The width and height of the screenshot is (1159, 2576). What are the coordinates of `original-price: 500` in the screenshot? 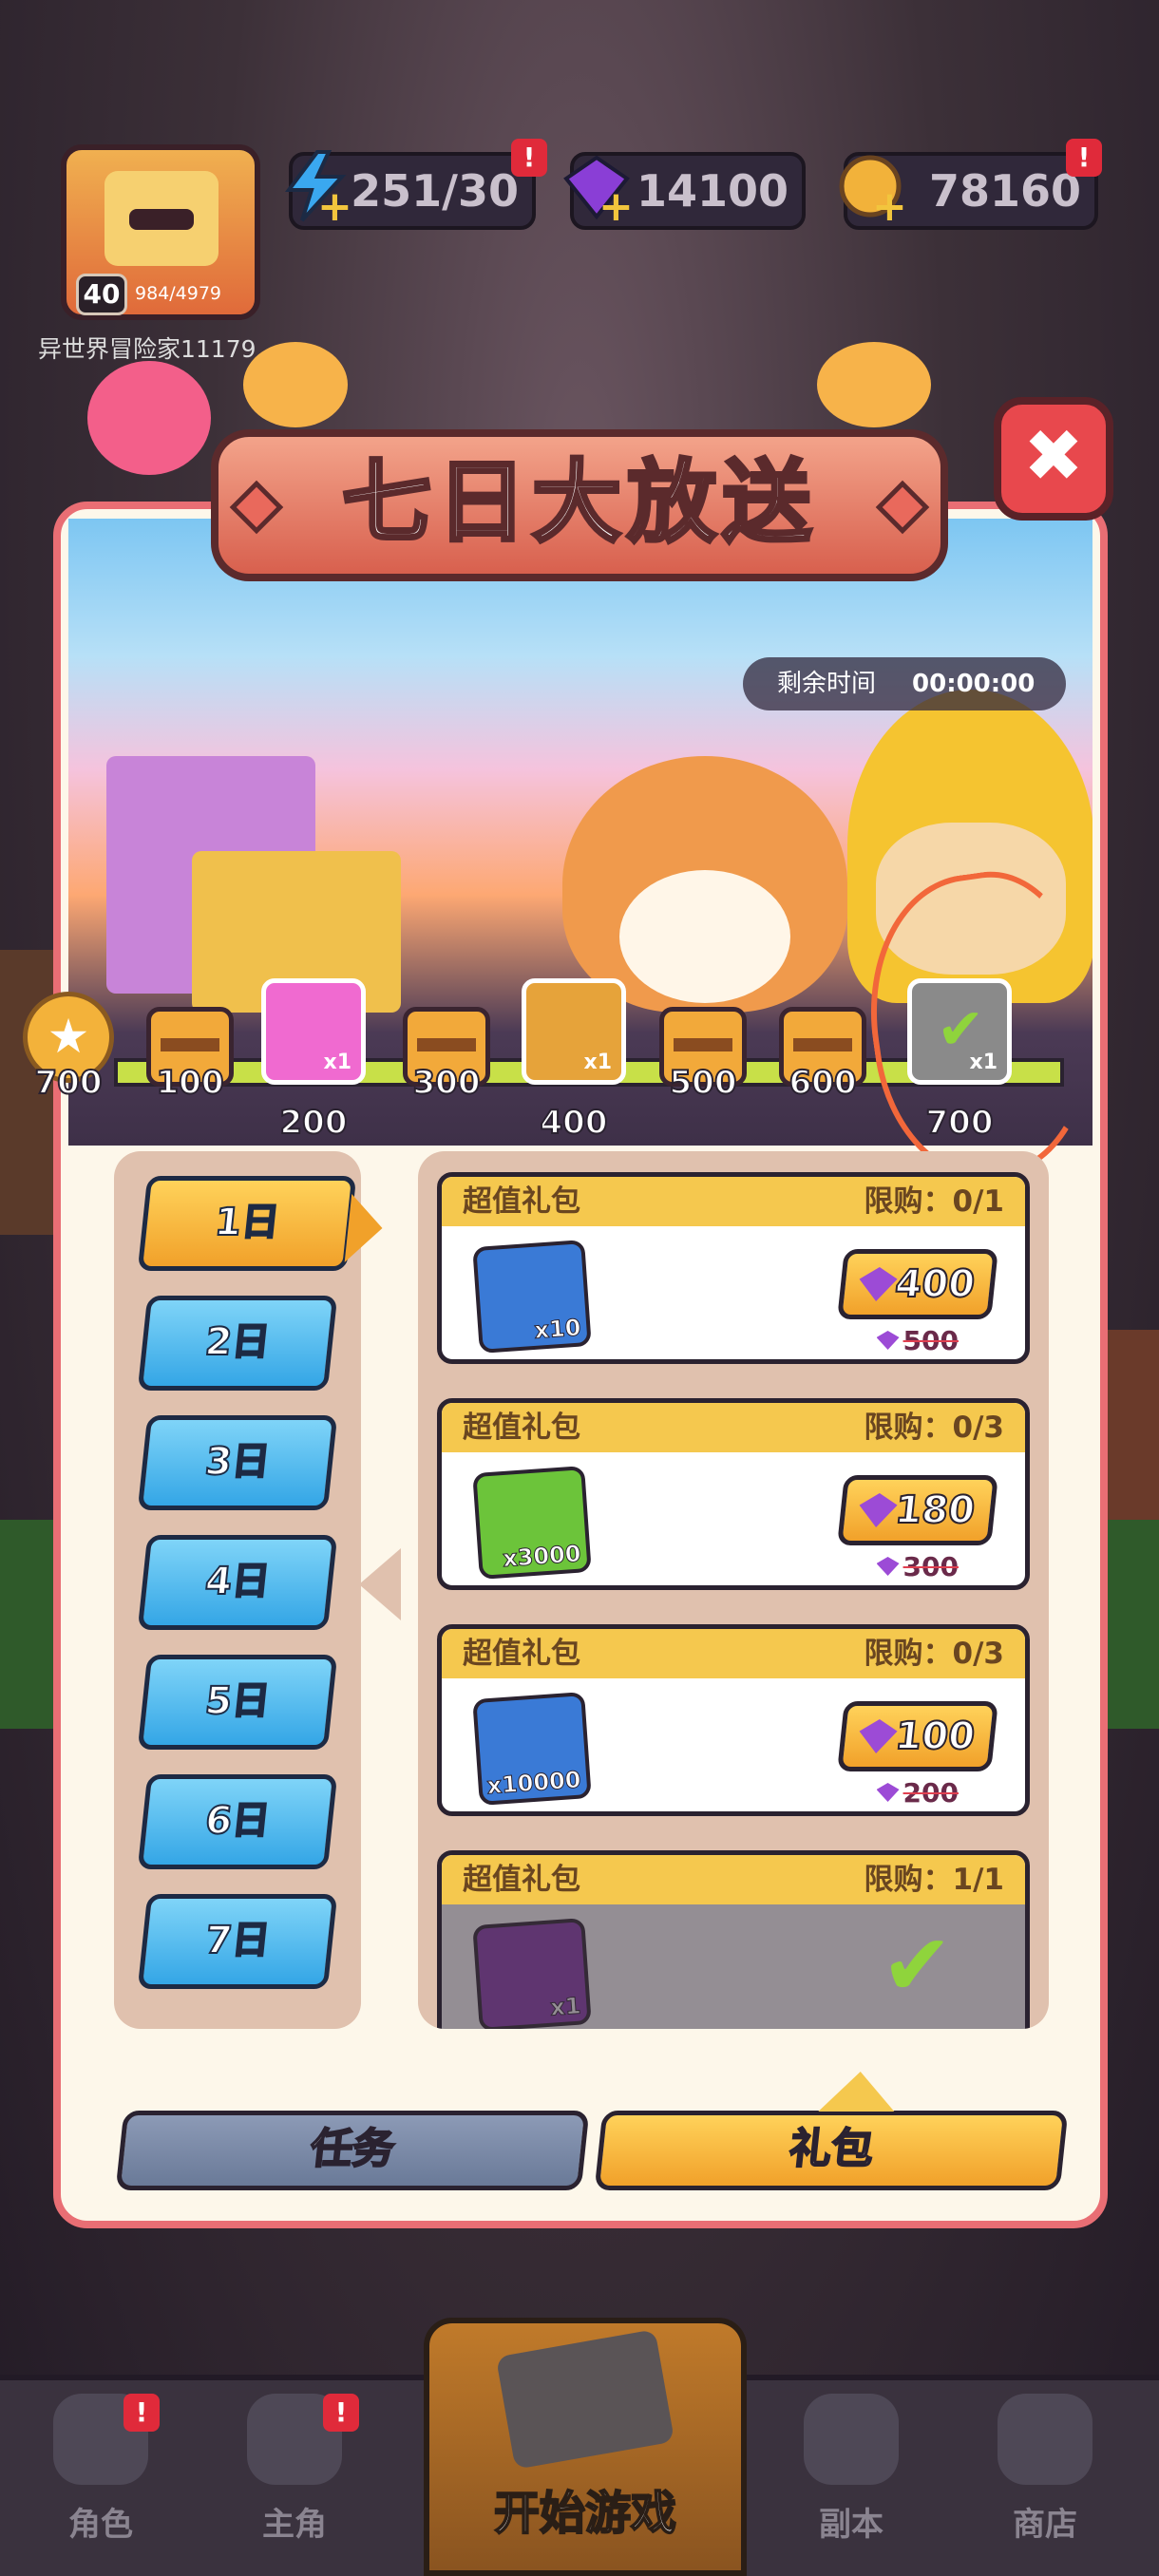 It's located at (917, 1340).